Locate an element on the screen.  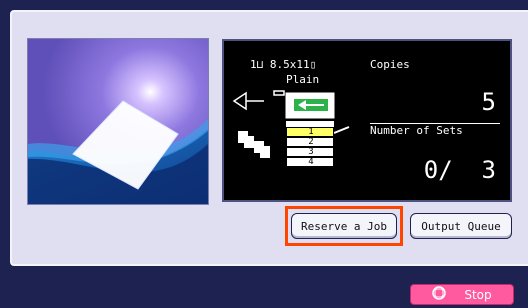
tray-3-label: 3 is located at coordinates (311, 152).